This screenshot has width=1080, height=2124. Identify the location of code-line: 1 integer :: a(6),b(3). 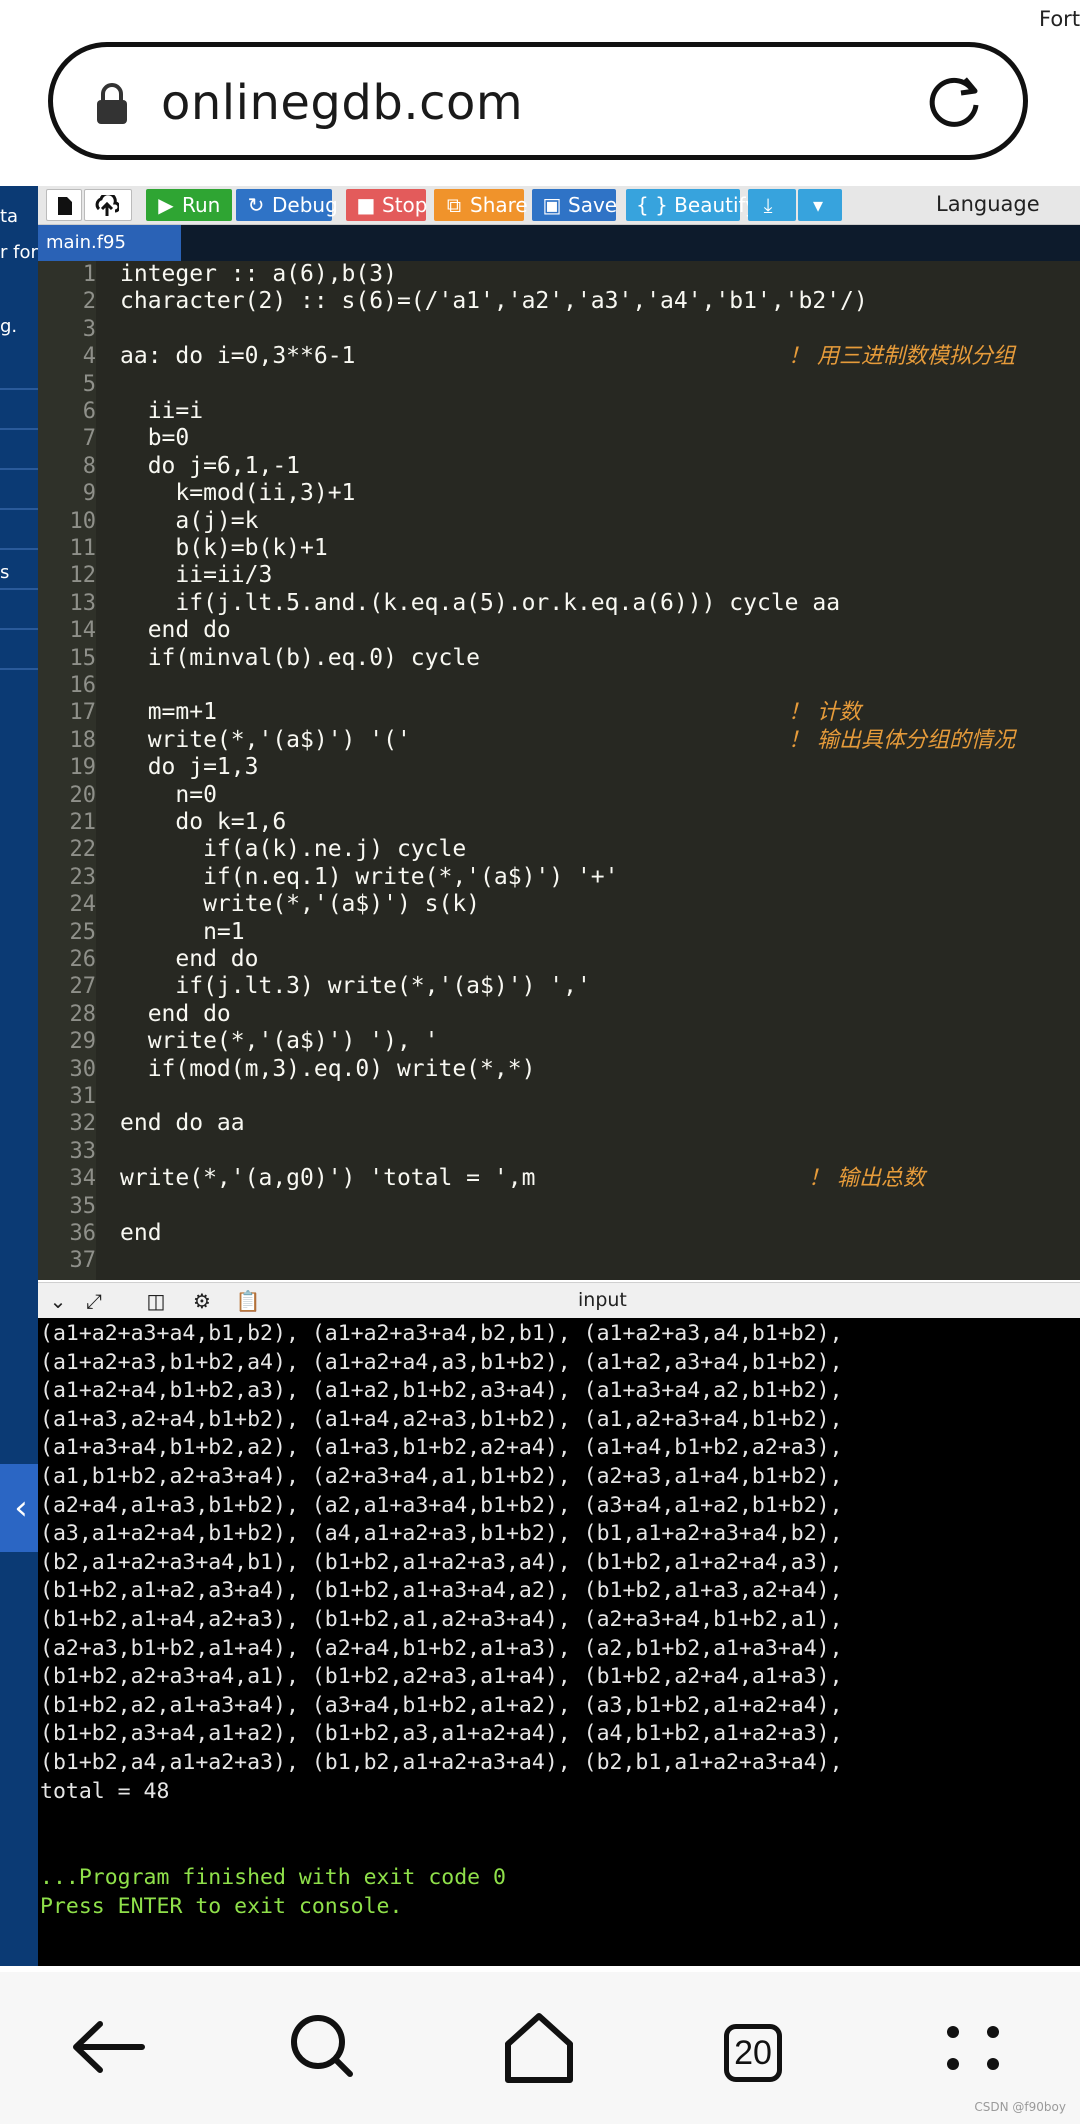
(559, 274).